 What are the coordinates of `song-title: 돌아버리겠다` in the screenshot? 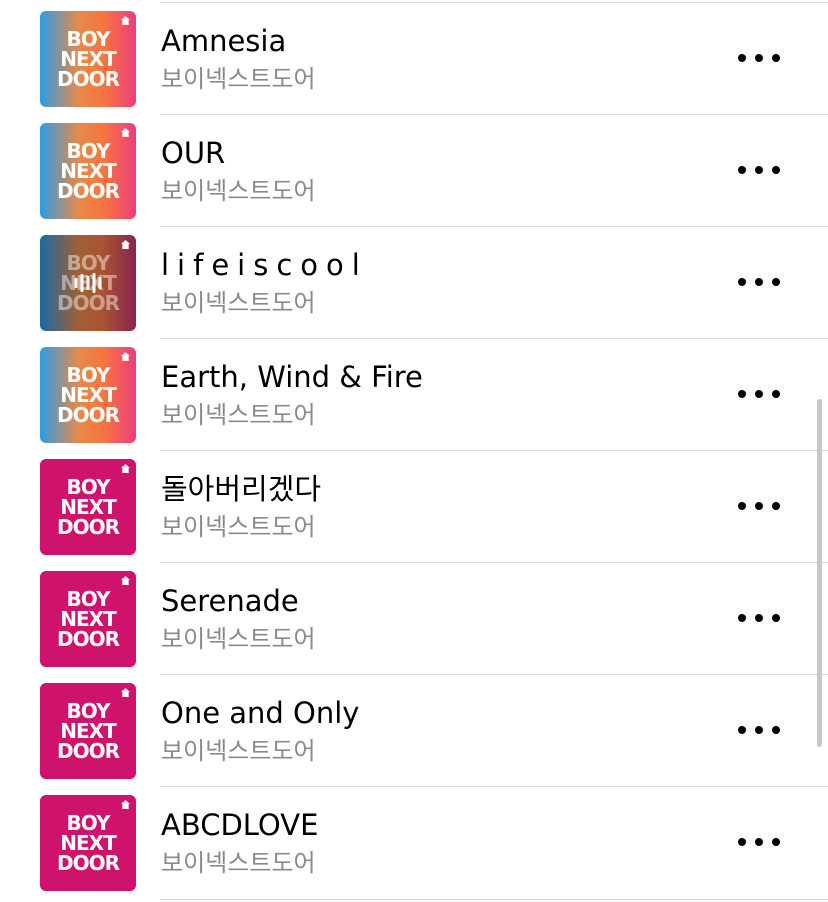 It's located at (241, 489).